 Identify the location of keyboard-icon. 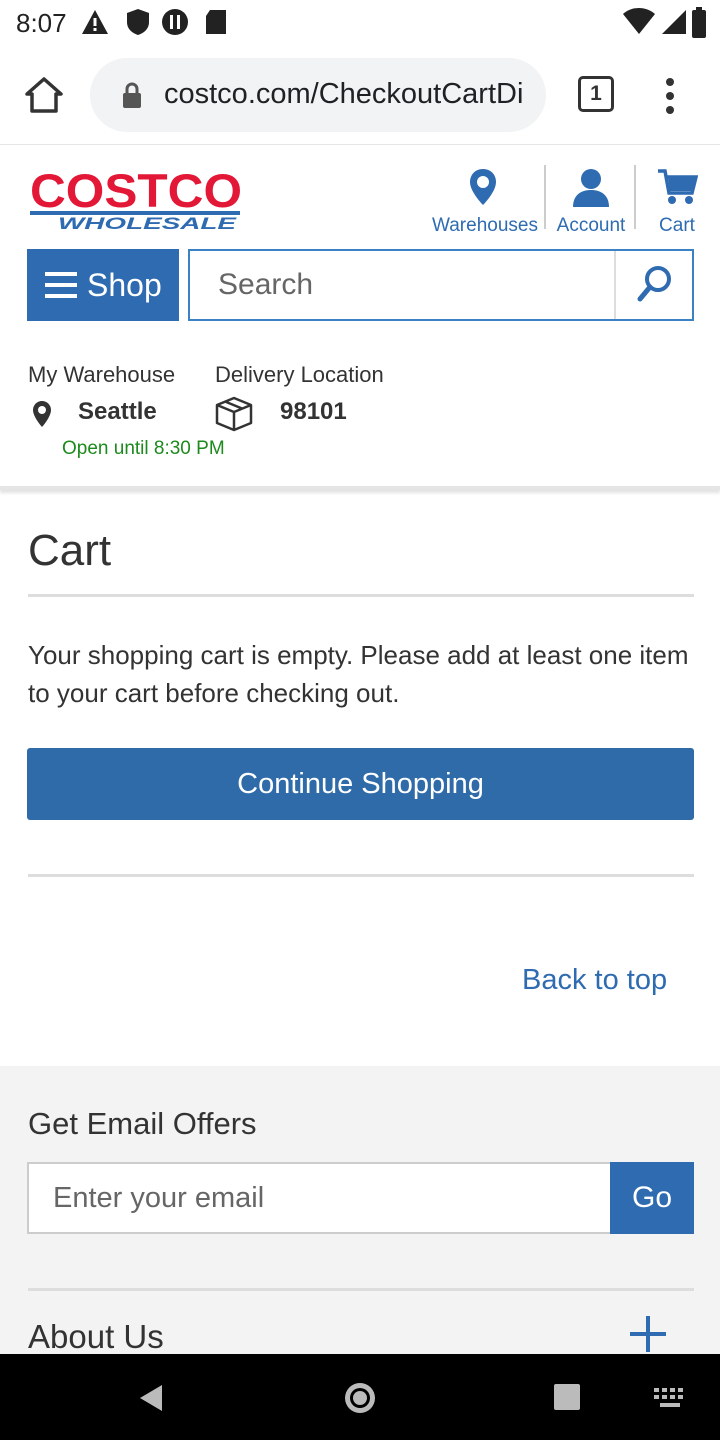
(670, 1398).